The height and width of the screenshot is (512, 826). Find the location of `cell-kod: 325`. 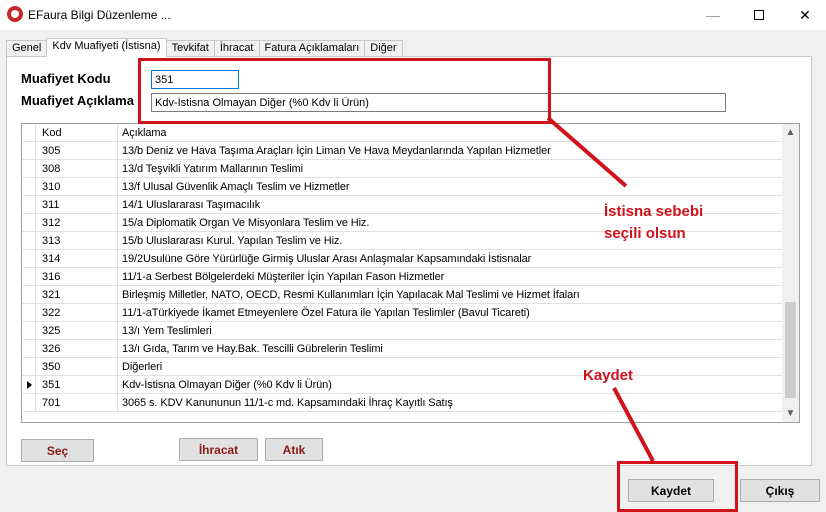

cell-kod: 325 is located at coordinates (77, 330).